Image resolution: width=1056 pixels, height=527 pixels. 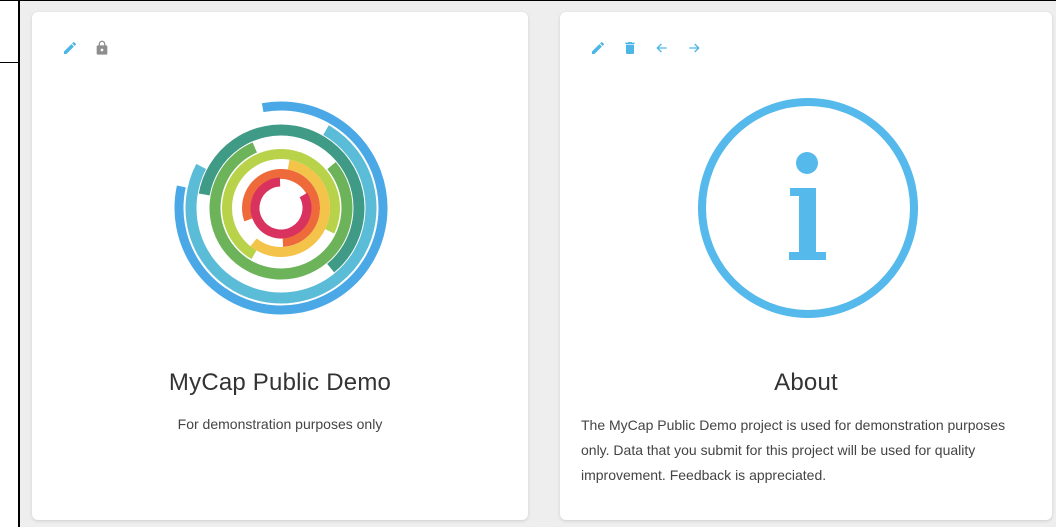 I want to click on about-card-toolbar, so click(x=646, y=48).